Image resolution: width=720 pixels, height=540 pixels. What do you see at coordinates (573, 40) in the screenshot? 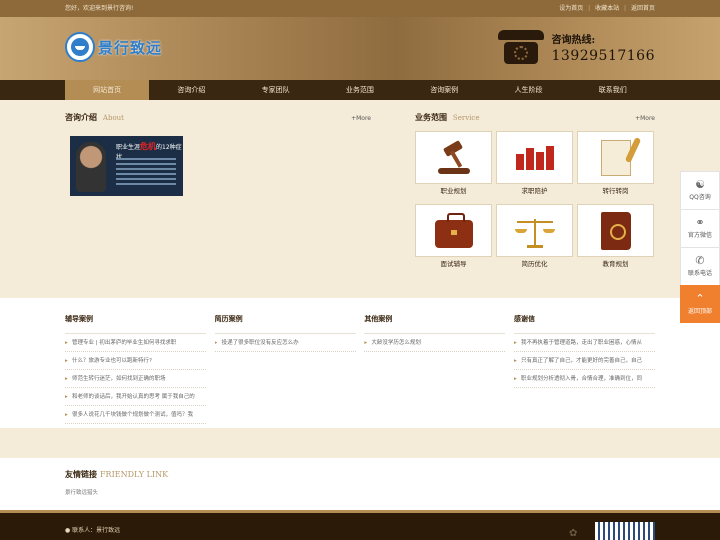
I see `hotline-label: 咨询热线:` at bounding box center [573, 40].